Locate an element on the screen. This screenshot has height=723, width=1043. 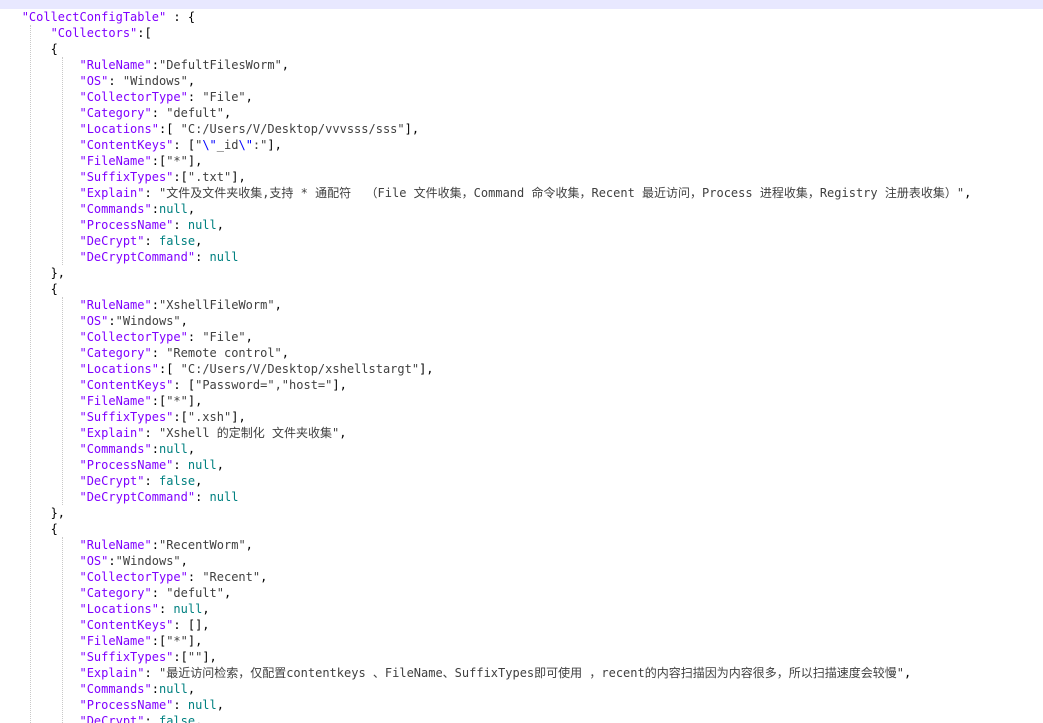
code-token: "ContentKeys" is located at coordinates (126, 385).